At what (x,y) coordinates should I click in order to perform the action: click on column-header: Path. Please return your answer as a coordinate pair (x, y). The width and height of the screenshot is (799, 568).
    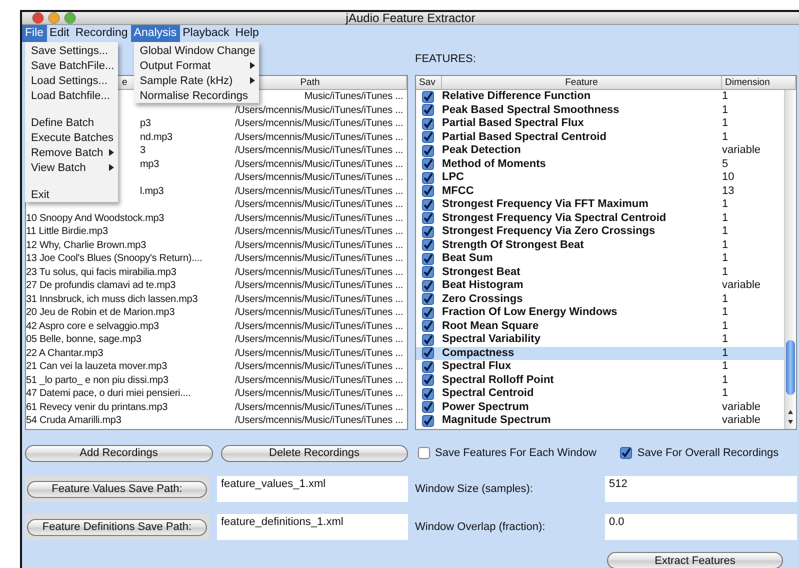
    Looking at the image, I should click on (310, 82).